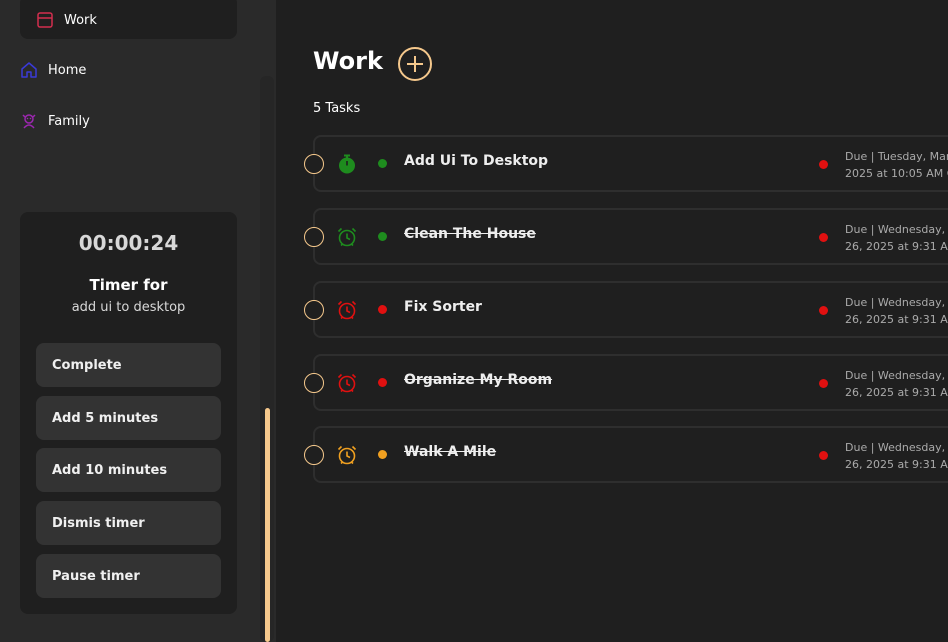 The width and height of the screenshot is (948, 642). What do you see at coordinates (128, 19) in the screenshot?
I see `sidebar-item-work: Work` at bounding box center [128, 19].